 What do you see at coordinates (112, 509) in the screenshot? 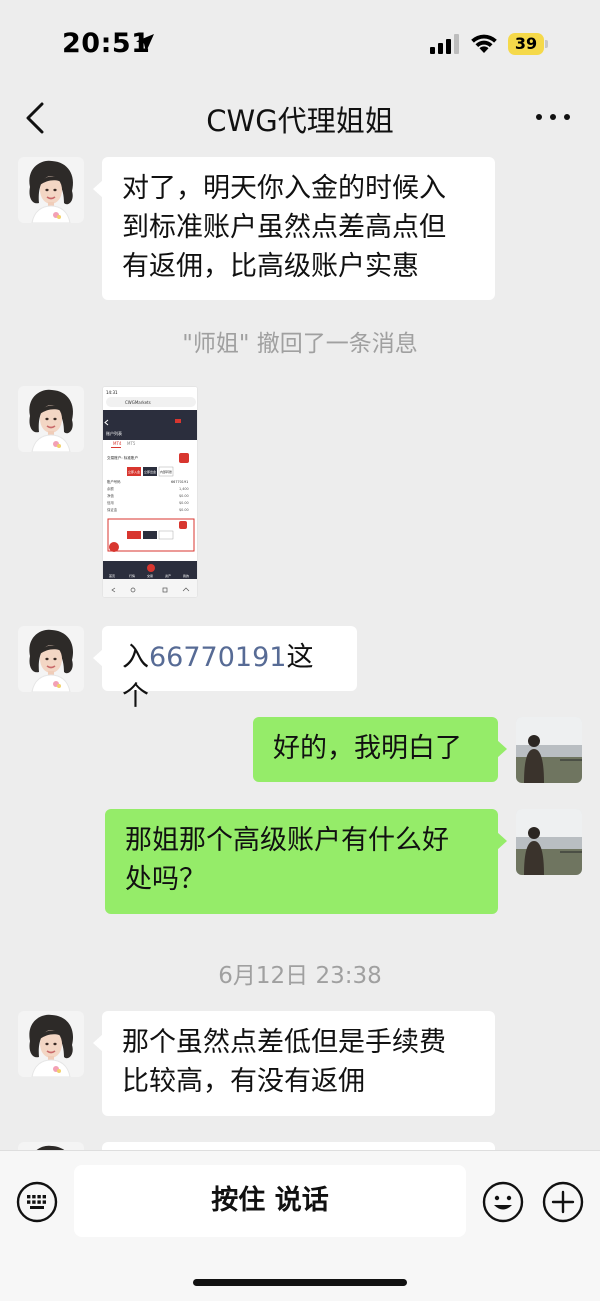
I see `thumb-row-label: 保证金` at bounding box center [112, 509].